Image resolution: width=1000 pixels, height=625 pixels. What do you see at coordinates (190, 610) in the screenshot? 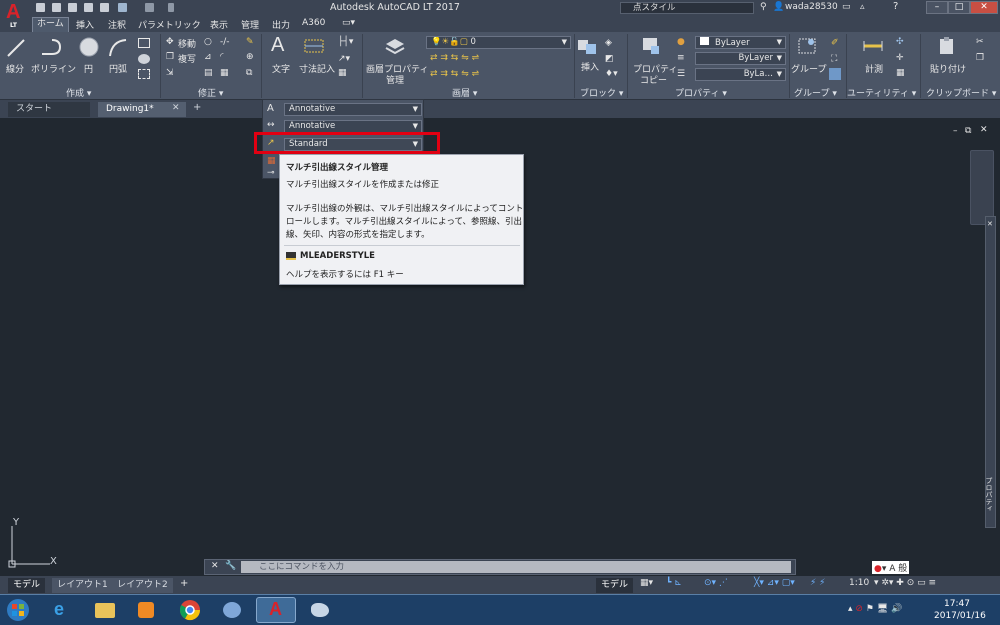
I see `chrome-taskbar-icon` at bounding box center [190, 610].